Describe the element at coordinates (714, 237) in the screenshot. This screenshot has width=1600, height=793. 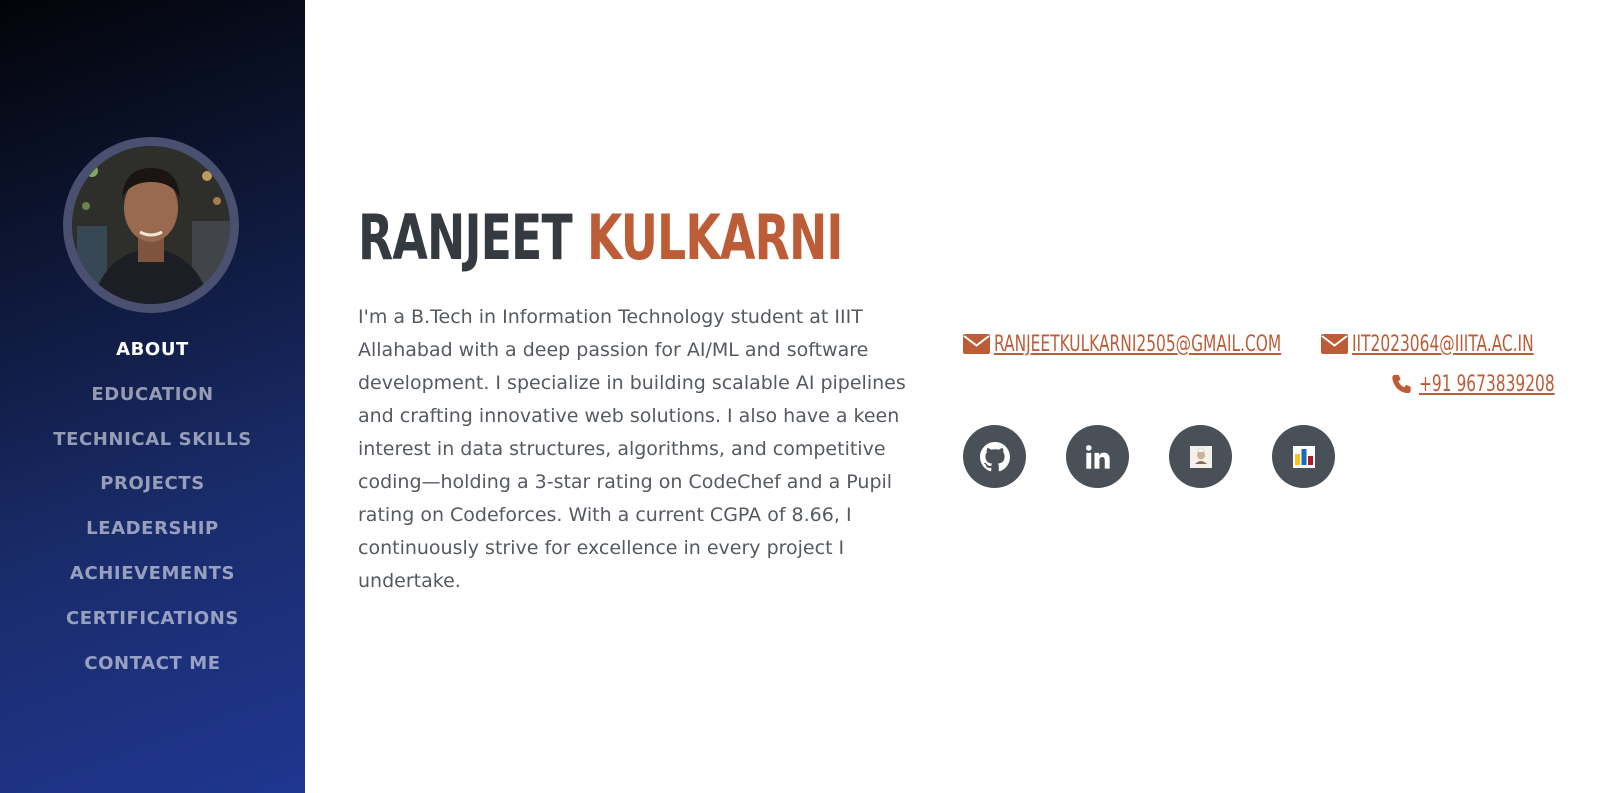
I see `last-name: KULKARNI` at that location.